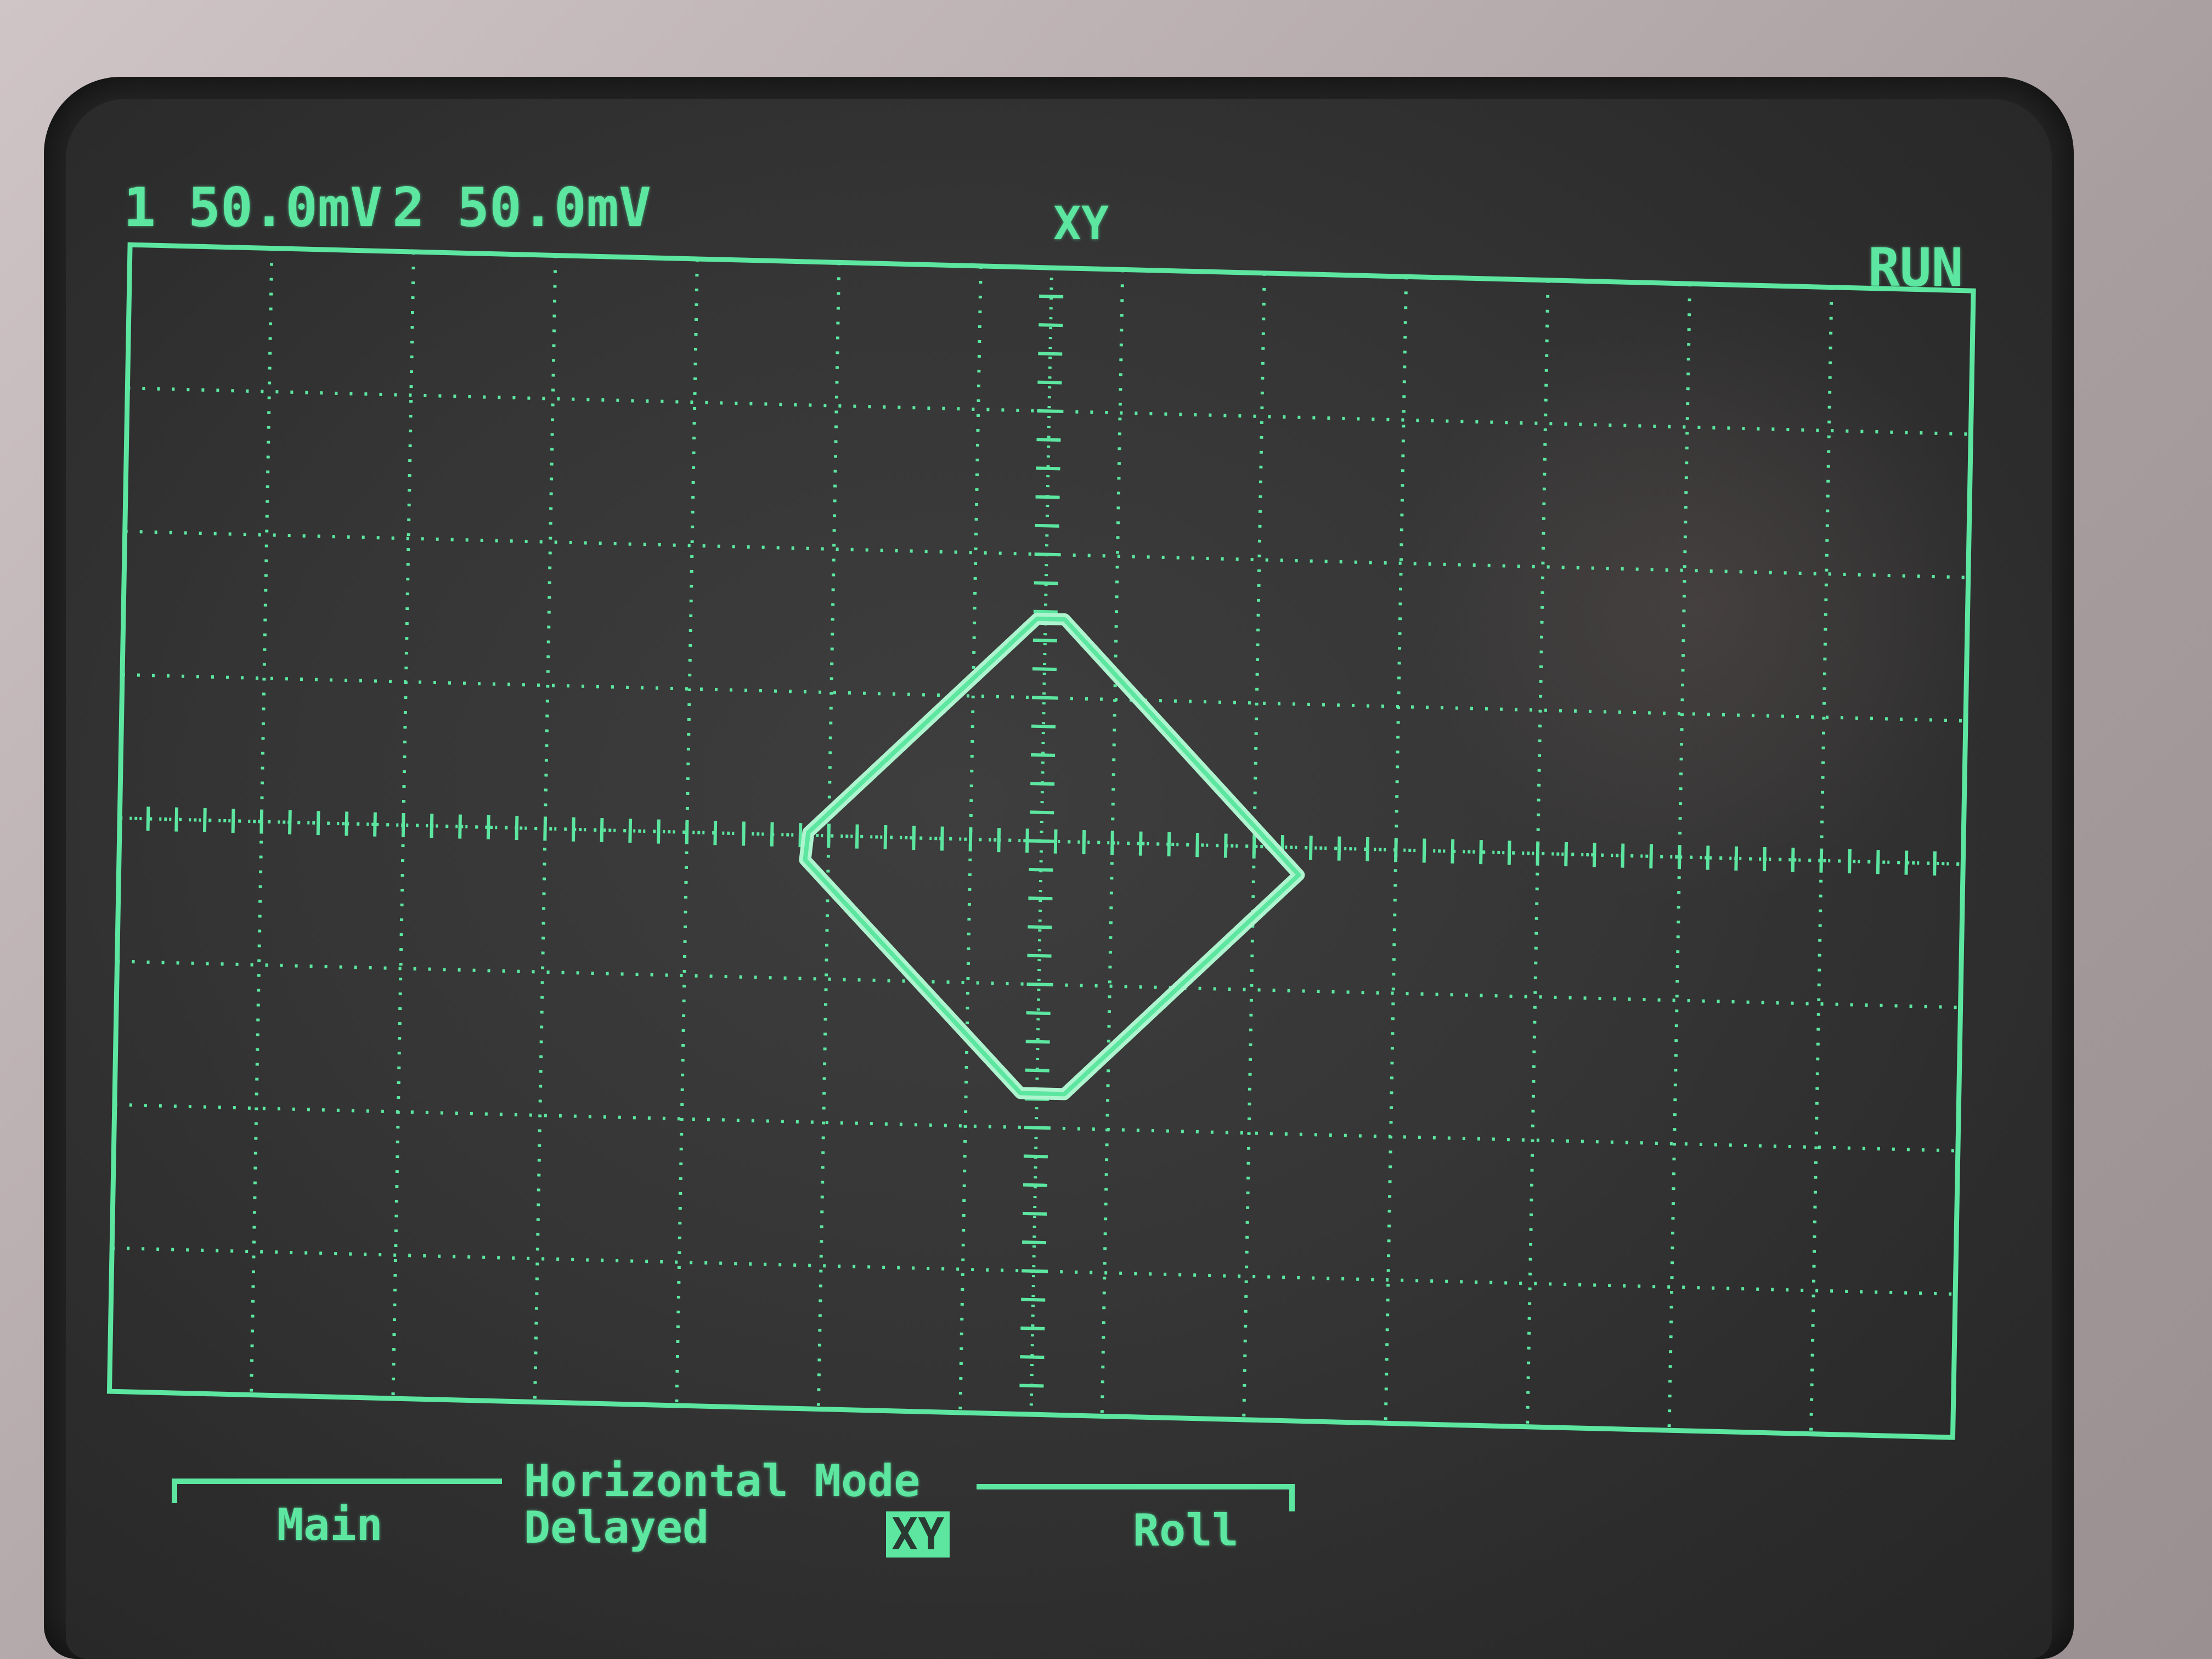 This screenshot has height=1659, width=2212. What do you see at coordinates (617, 1528) in the screenshot?
I see `softkey-delayed: Delayed` at bounding box center [617, 1528].